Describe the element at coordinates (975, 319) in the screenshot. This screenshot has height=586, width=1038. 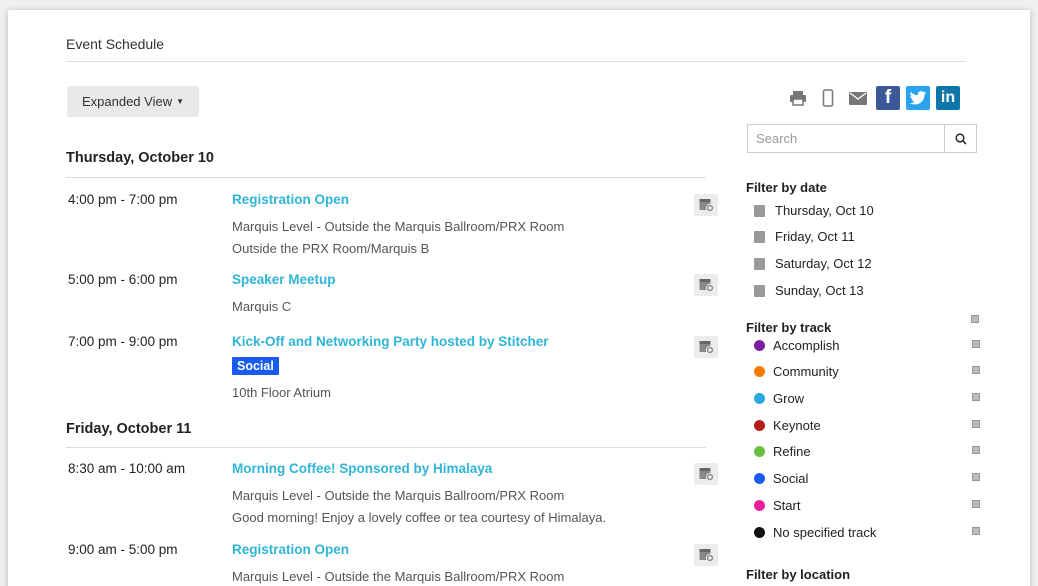
I see `select-all-tracks-checkbox` at that location.